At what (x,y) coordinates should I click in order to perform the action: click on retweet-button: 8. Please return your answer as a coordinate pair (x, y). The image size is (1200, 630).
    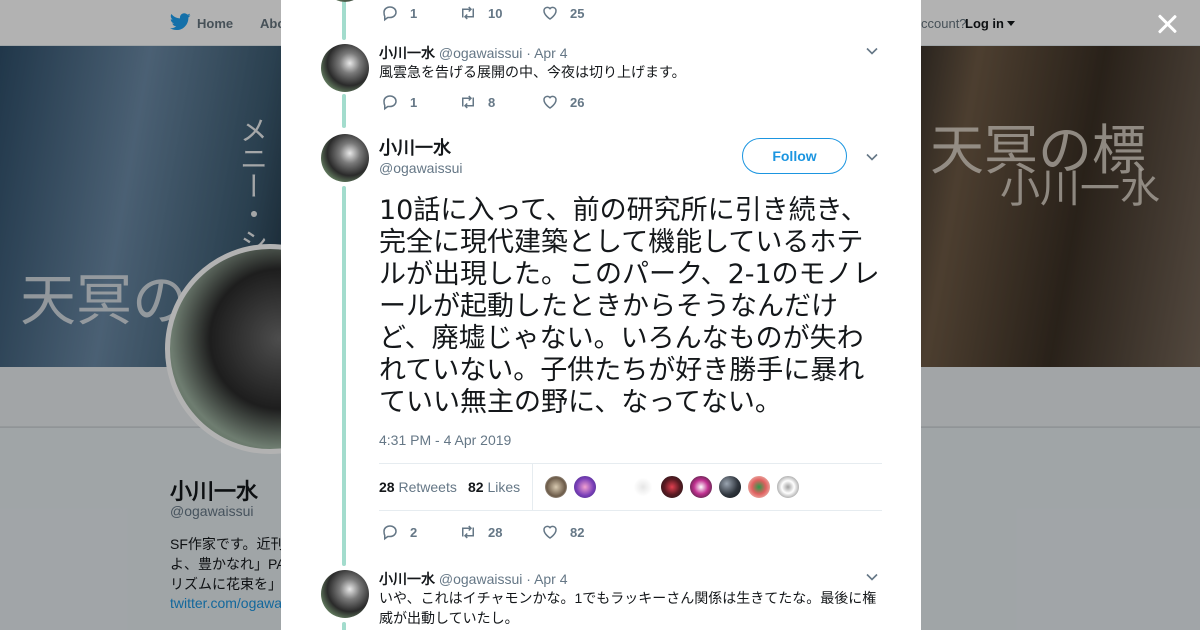
    Looking at the image, I should click on (500, 102).